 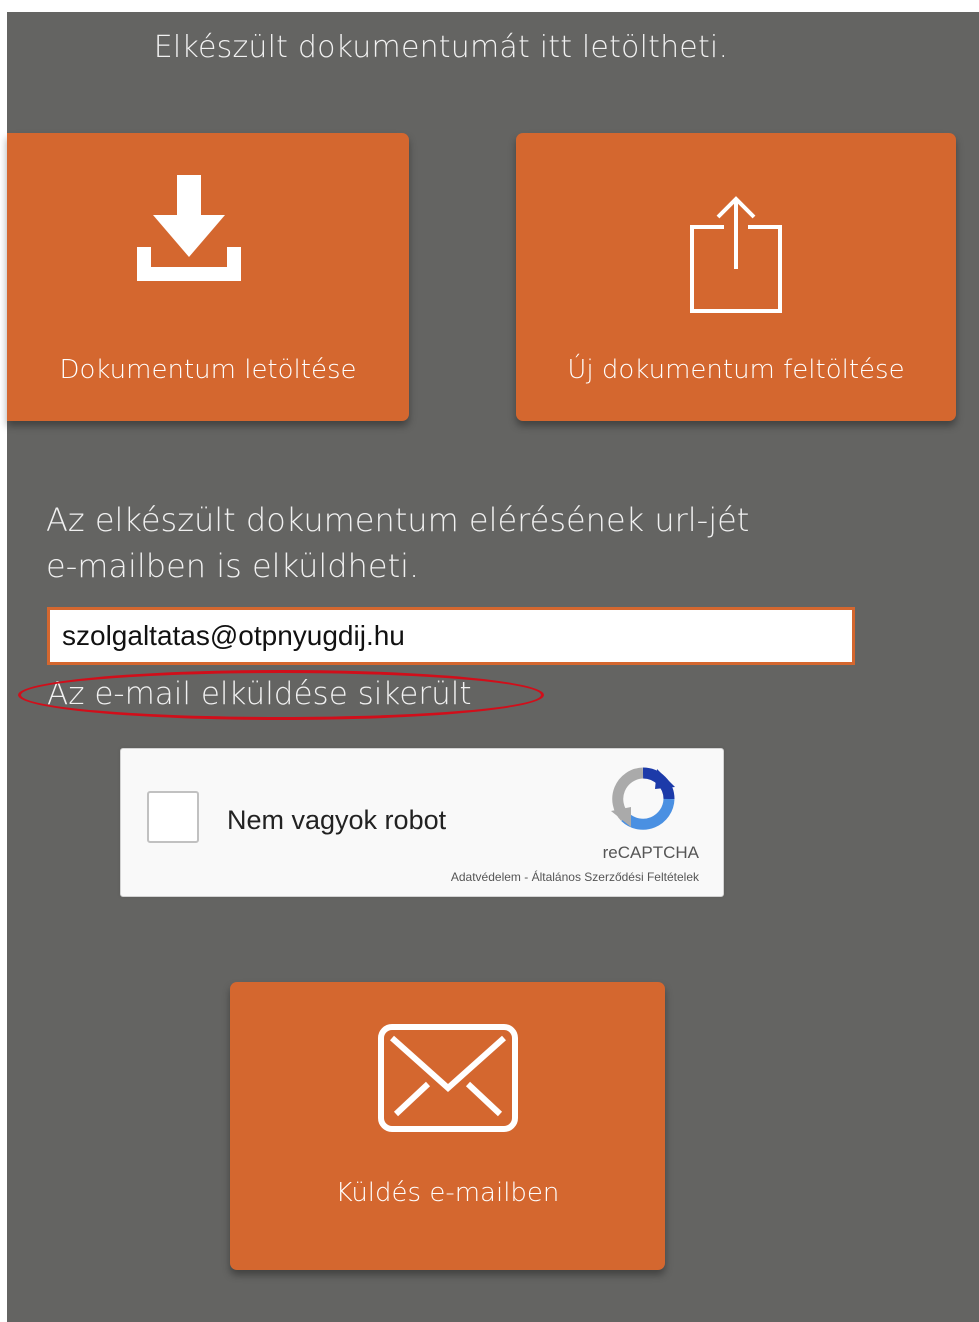 I want to click on recaptcha-brand: reCAPTCHA, so click(x=650, y=852).